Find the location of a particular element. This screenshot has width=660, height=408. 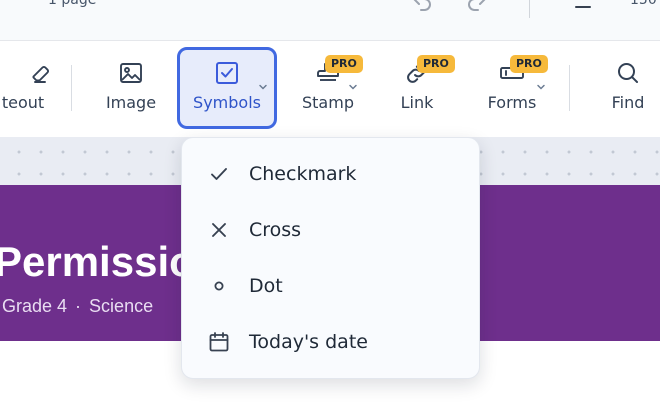

grade-label: Grade 4 is located at coordinates (35, 306).